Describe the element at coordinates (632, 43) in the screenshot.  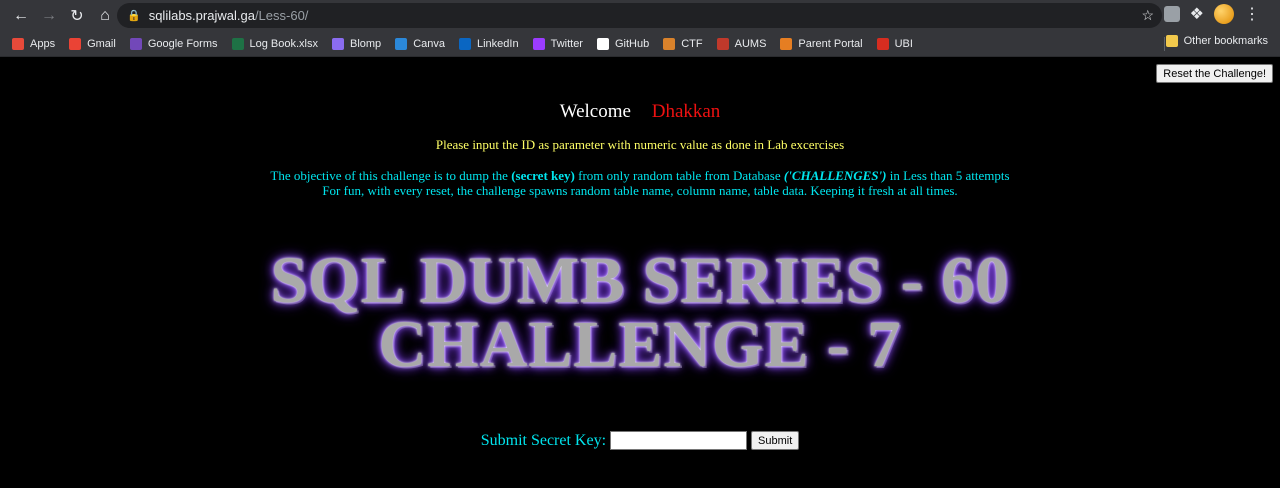
I see `bookmark-label: GitHub` at that location.